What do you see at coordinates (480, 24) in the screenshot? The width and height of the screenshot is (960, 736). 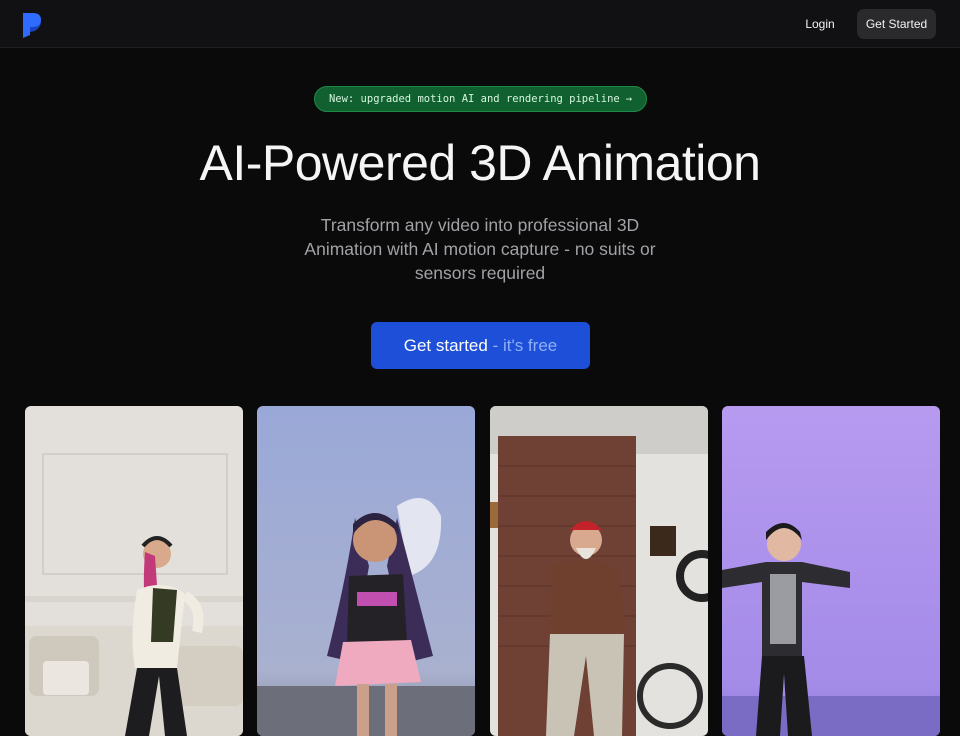 I see `top-nav-bar: Login Get Started` at bounding box center [480, 24].